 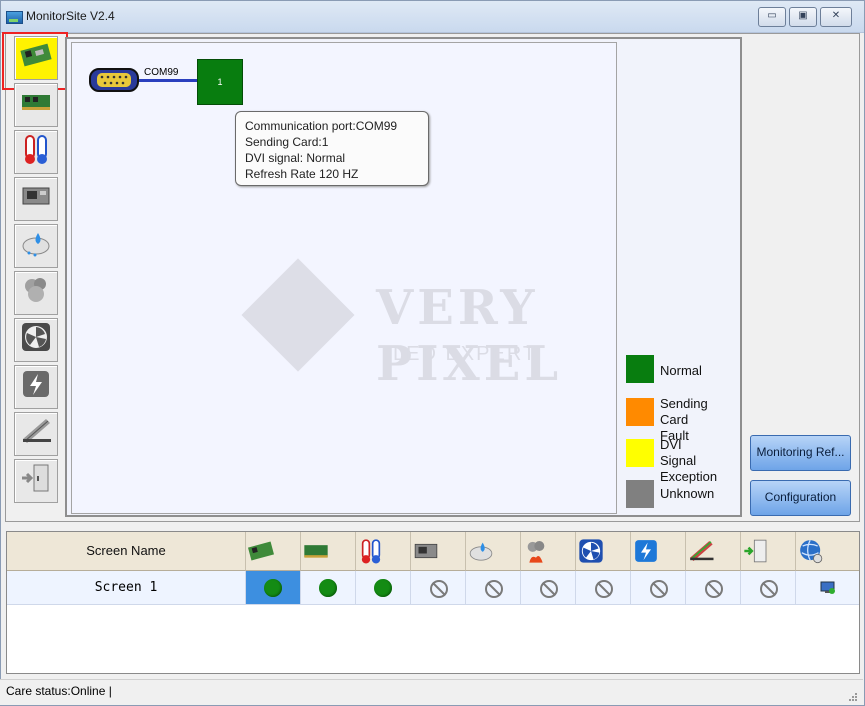 I want to click on connection-line, so click(x=168, y=80).